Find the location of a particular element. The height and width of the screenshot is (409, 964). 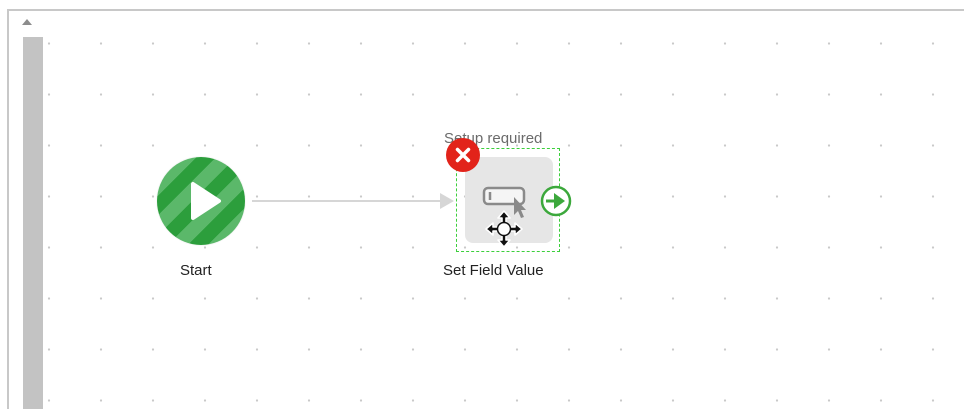

start-node is located at coordinates (201, 201).